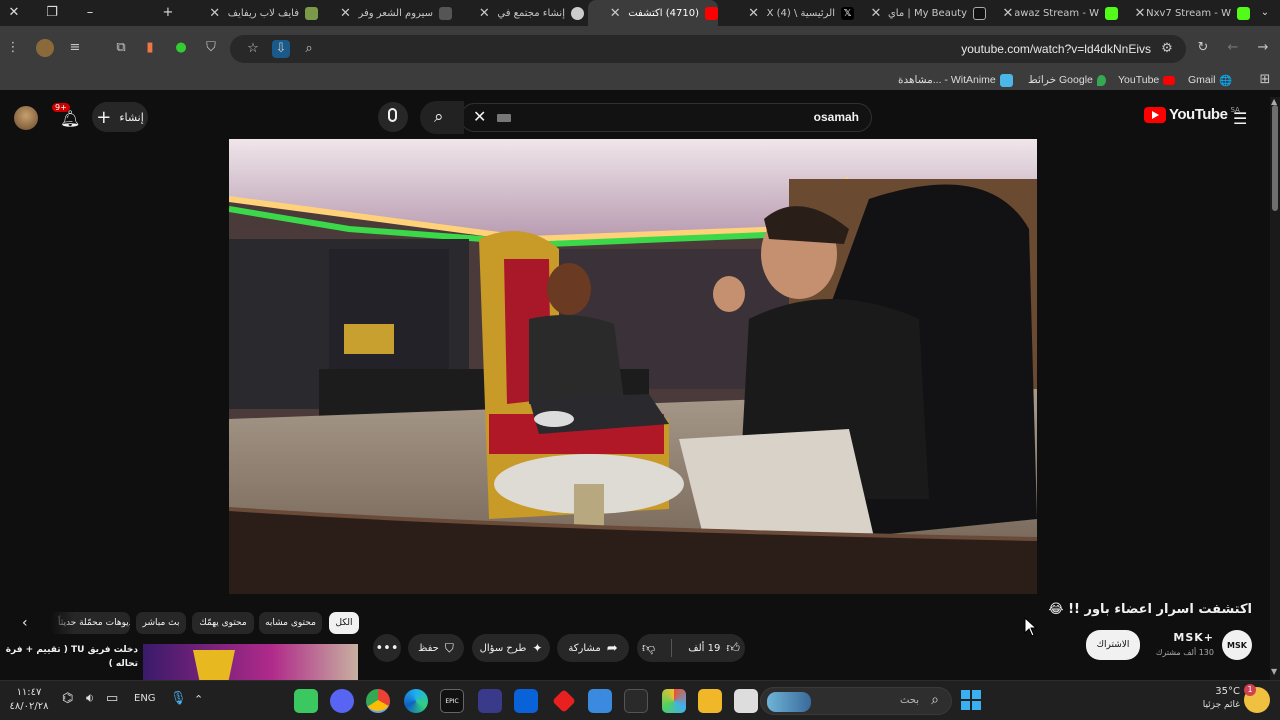  I want to click on start-button, so click(971, 700).